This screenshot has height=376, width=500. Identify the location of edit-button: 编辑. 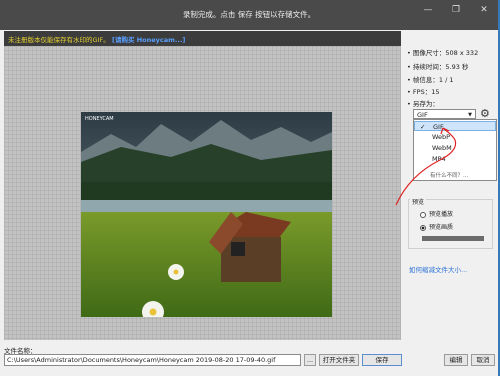
(456, 360).